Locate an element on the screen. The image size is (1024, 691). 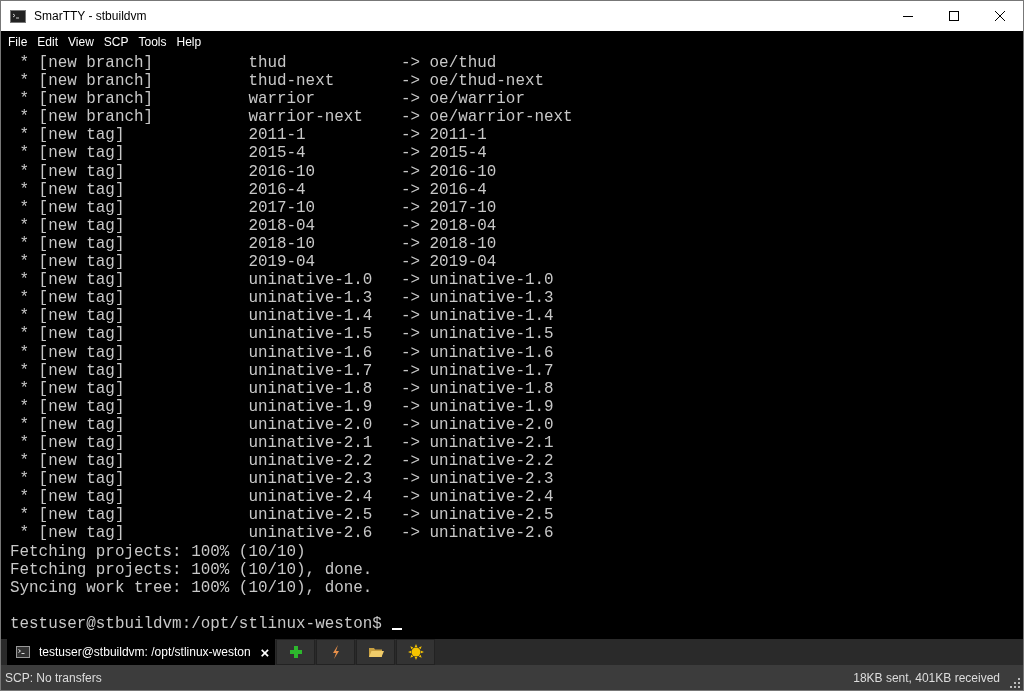
terminal-line: * [new tag] uninative-2.5 -> uninative-2.5 is located at coordinates (286, 515).